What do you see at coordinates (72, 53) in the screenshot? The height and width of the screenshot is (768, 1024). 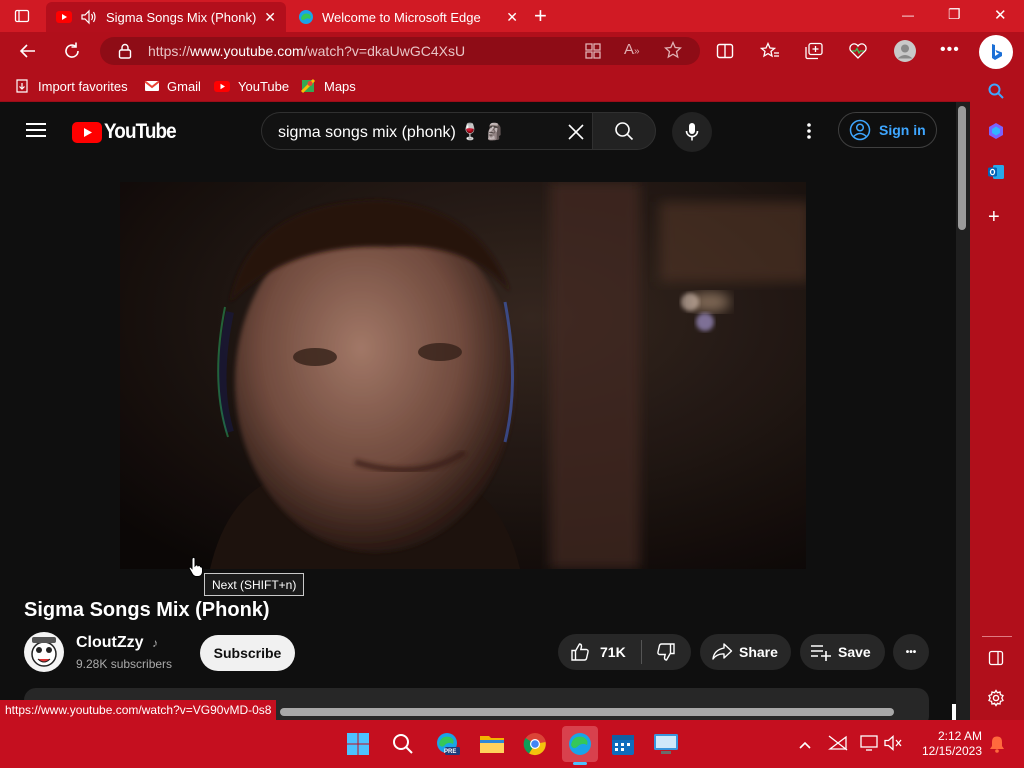 I see `refresh-icon` at bounding box center [72, 53].